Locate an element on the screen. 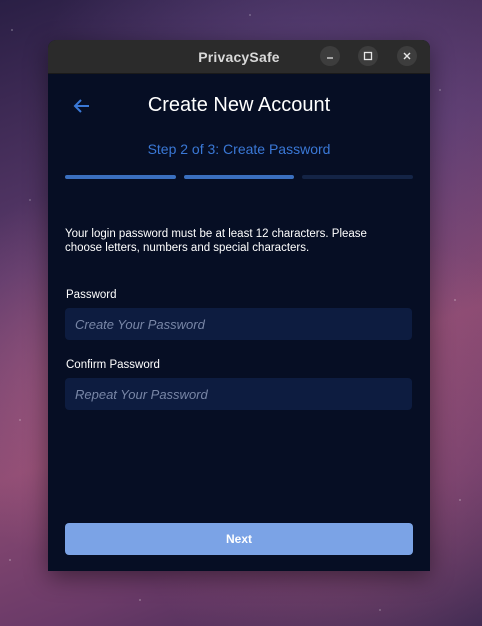  maximize-button is located at coordinates (368, 56).